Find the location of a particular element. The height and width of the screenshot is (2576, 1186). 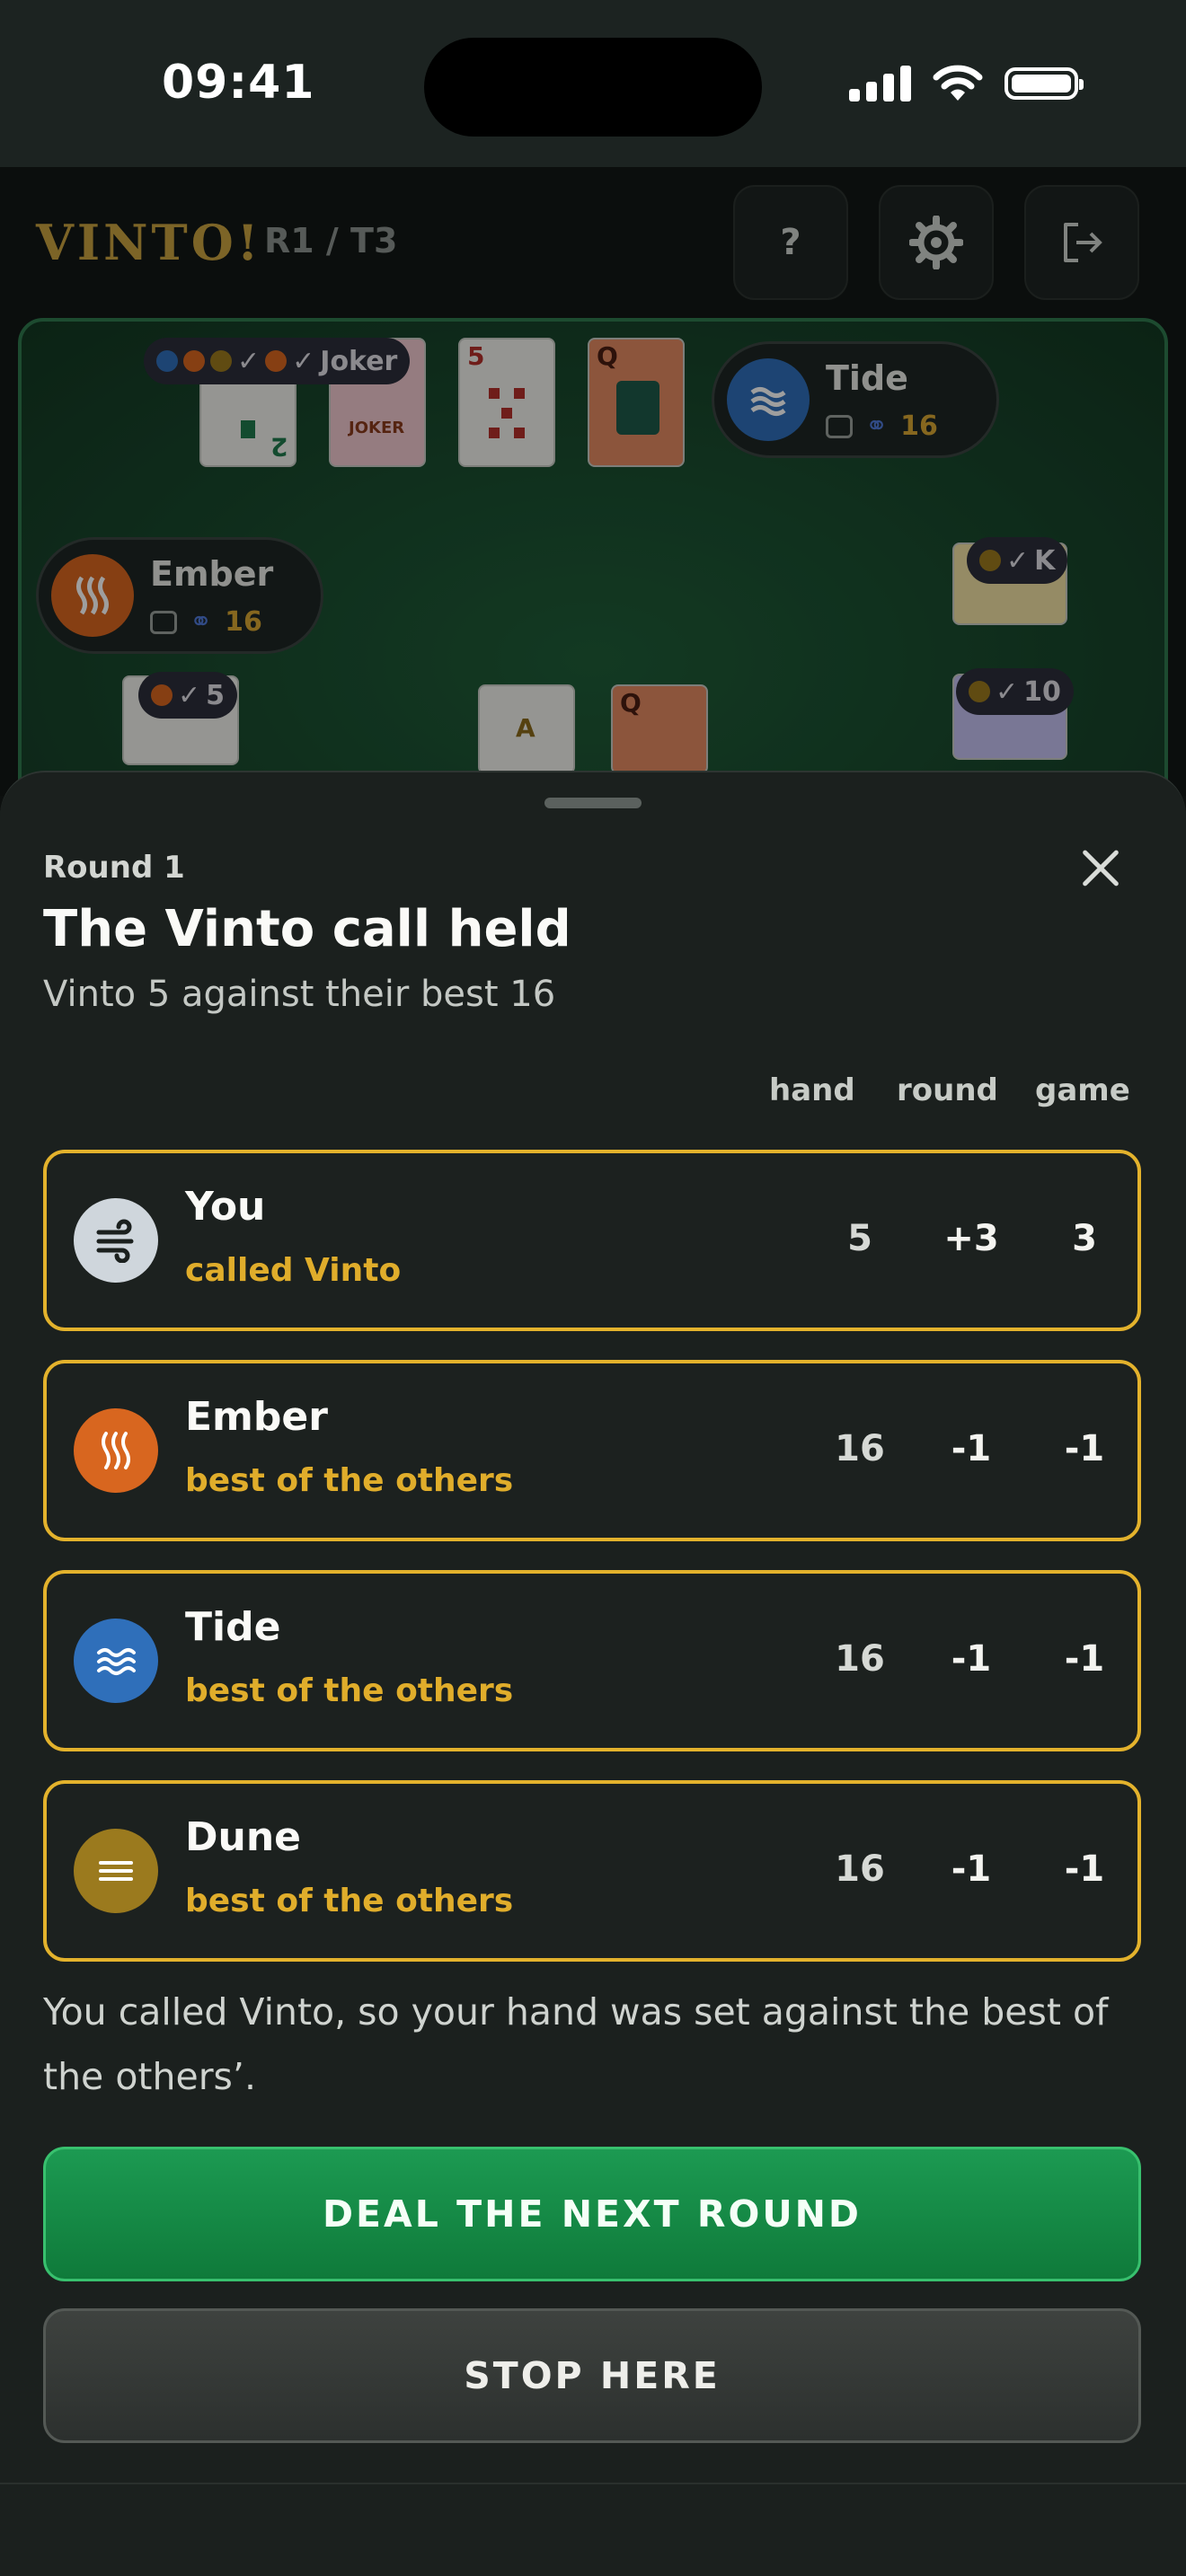

gear-icon is located at coordinates (936, 242).